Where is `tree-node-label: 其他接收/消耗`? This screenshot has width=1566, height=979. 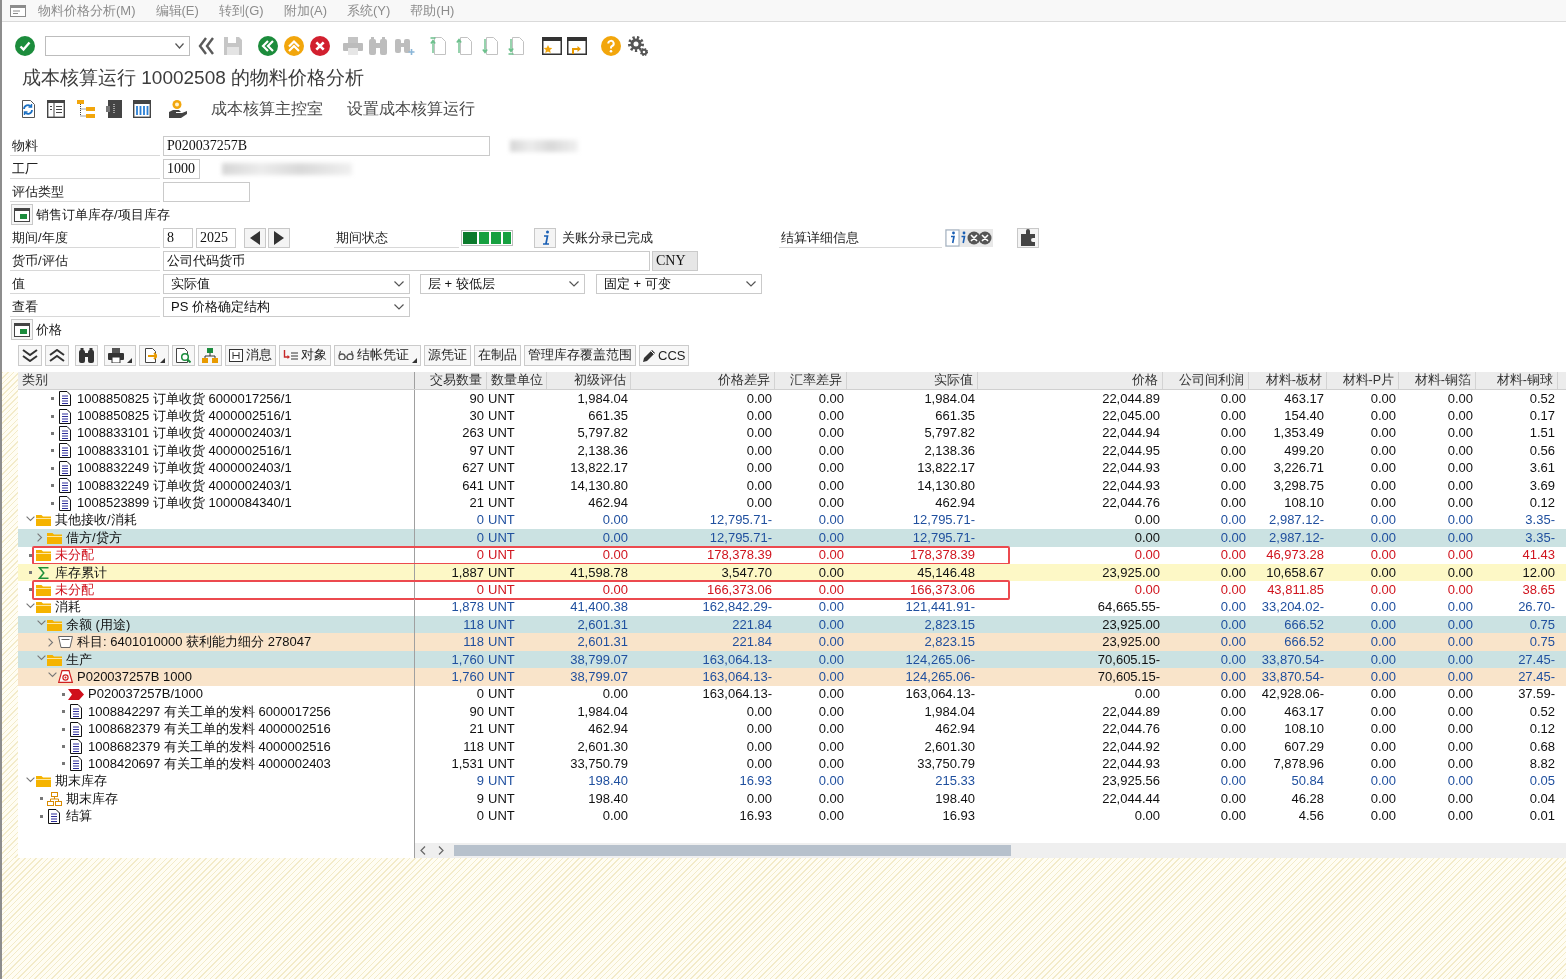 tree-node-label: 其他接收/消耗 is located at coordinates (96, 520).